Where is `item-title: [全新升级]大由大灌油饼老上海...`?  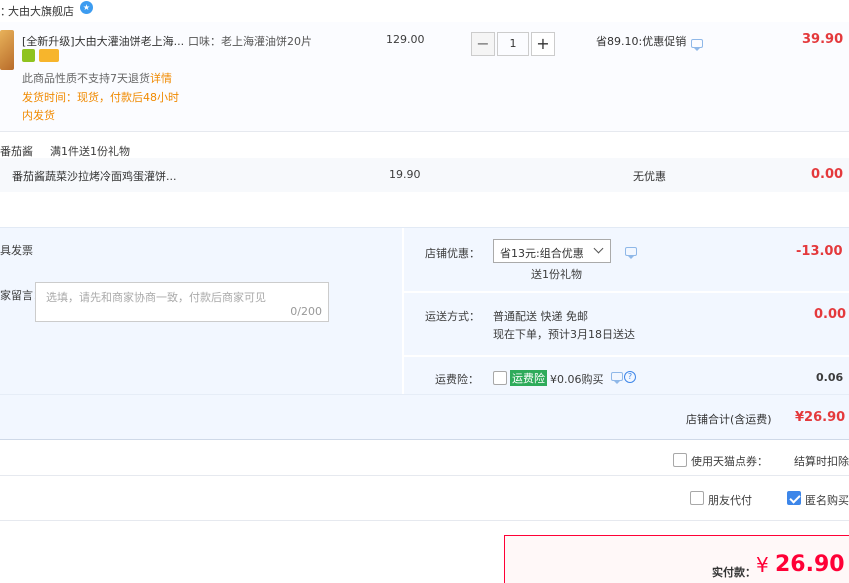 item-title: [全新升级]大由大灌油饼老上海... is located at coordinates (103, 41).